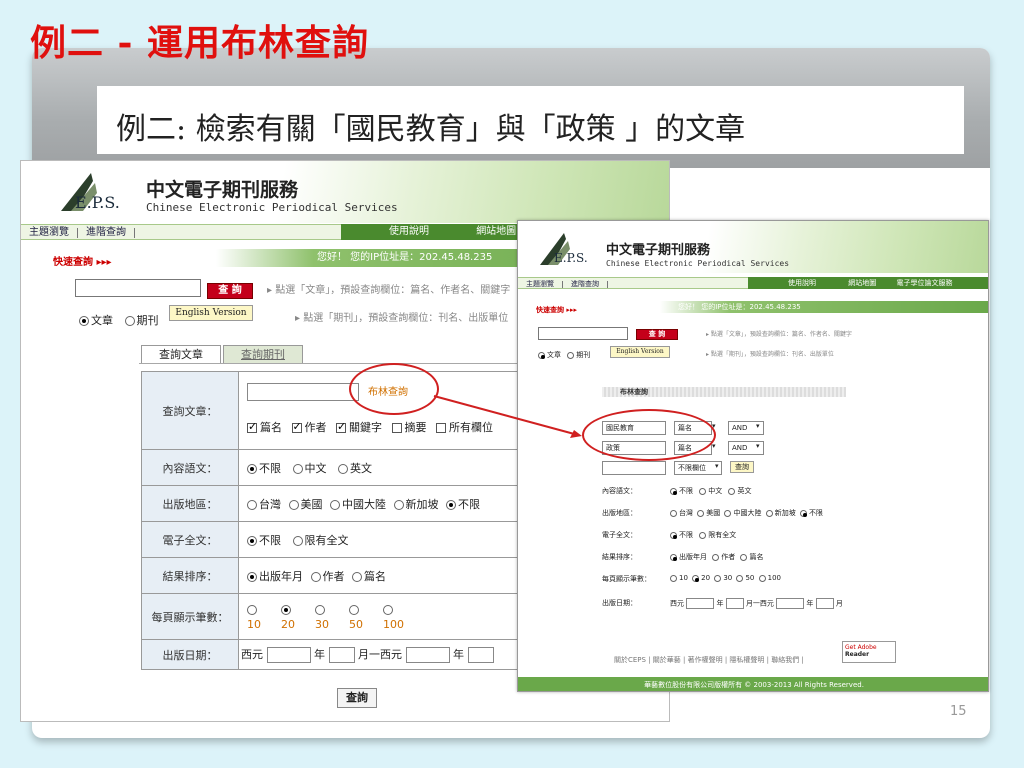  Describe the element at coordinates (84, 321) in the screenshot. I see `radio-article` at that location.